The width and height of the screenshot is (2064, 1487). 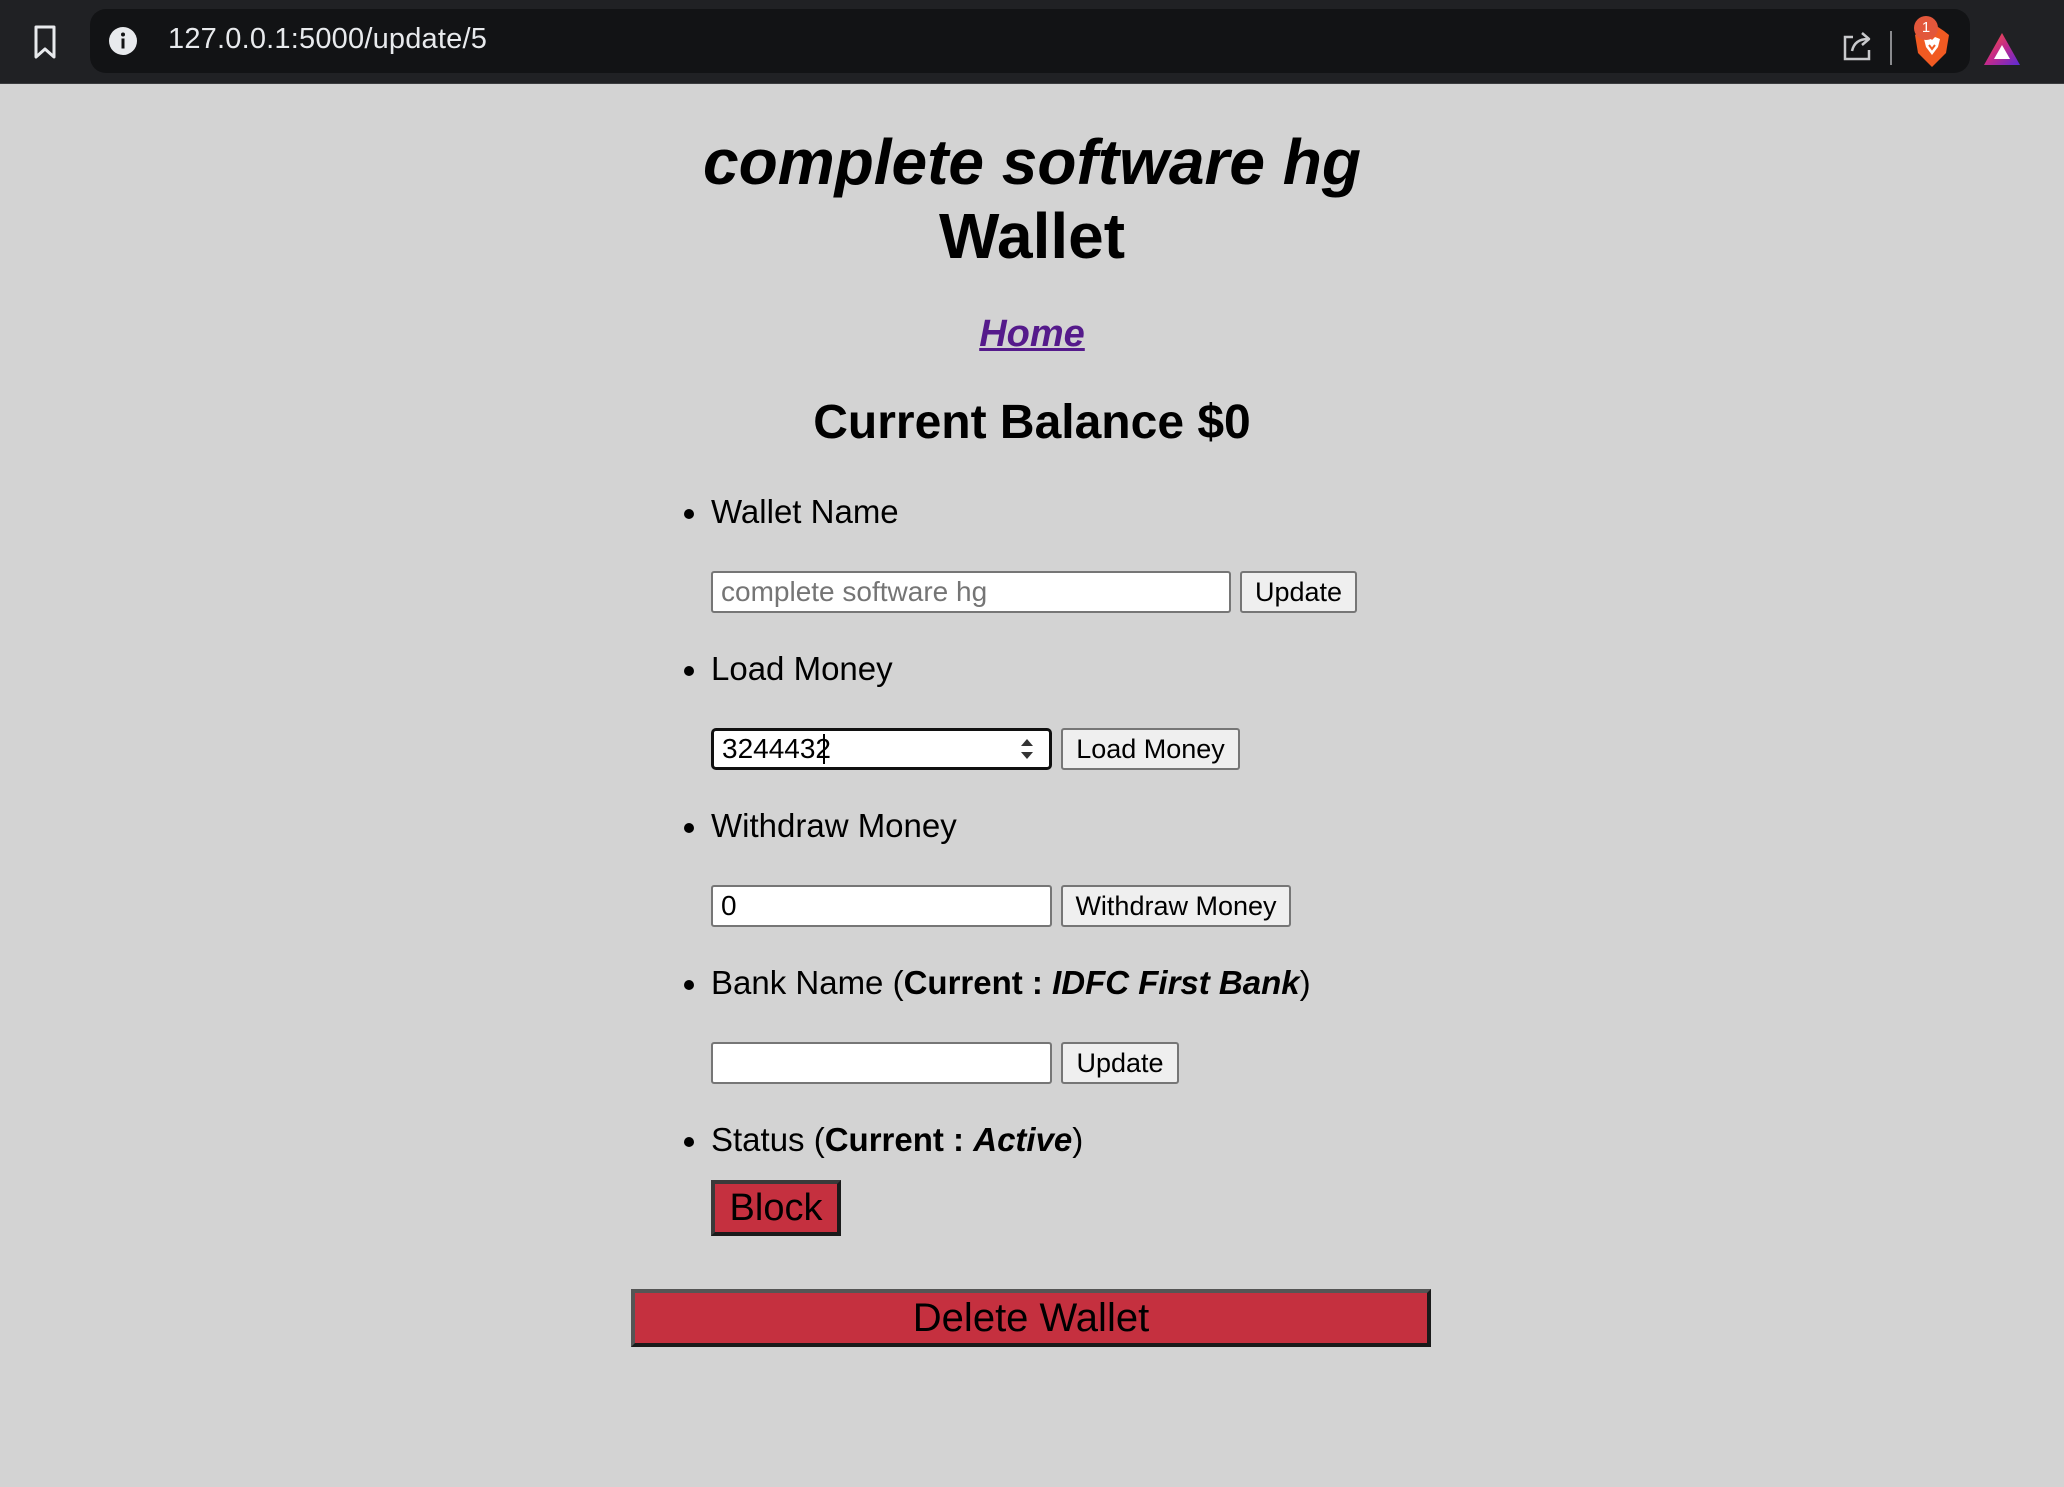 What do you see at coordinates (881, 906) in the screenshot?
I see `withdraw-money-input` at bounding box center [881, 906].